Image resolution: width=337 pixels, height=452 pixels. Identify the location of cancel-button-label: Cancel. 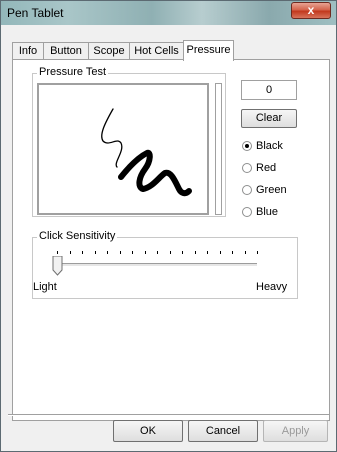
(223, 431).